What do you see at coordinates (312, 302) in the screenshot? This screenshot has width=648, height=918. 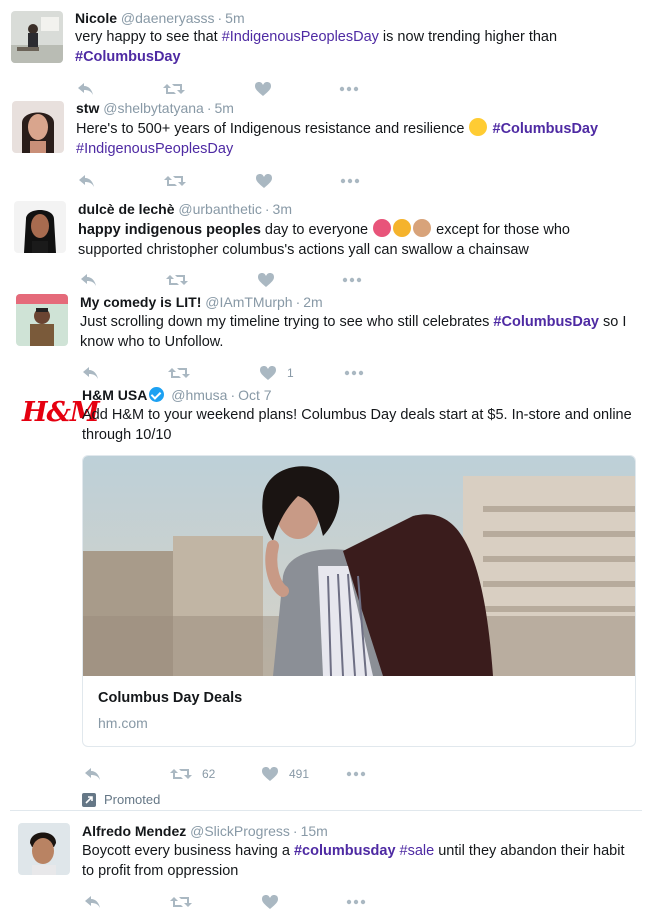 I see `timestamp: 2m` at bounding box center [312, 302].